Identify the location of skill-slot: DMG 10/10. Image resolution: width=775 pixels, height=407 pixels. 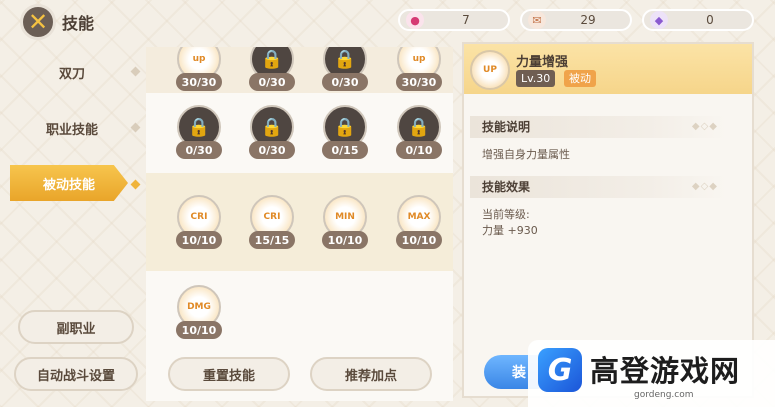
(199, 314).